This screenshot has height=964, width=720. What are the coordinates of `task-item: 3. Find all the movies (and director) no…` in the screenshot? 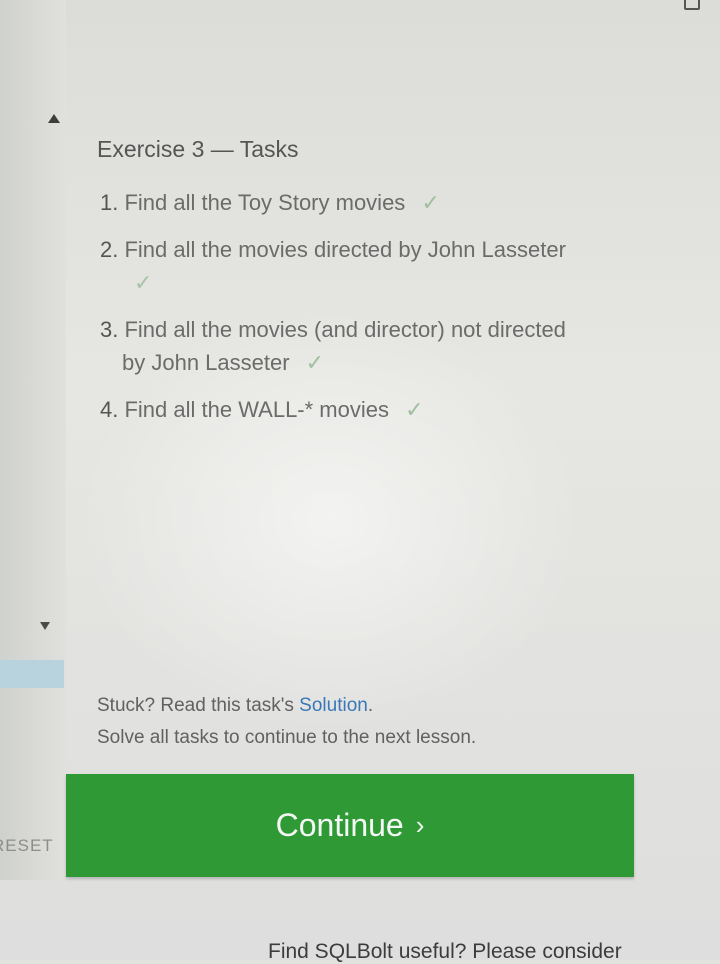 It's located at (365, 346).